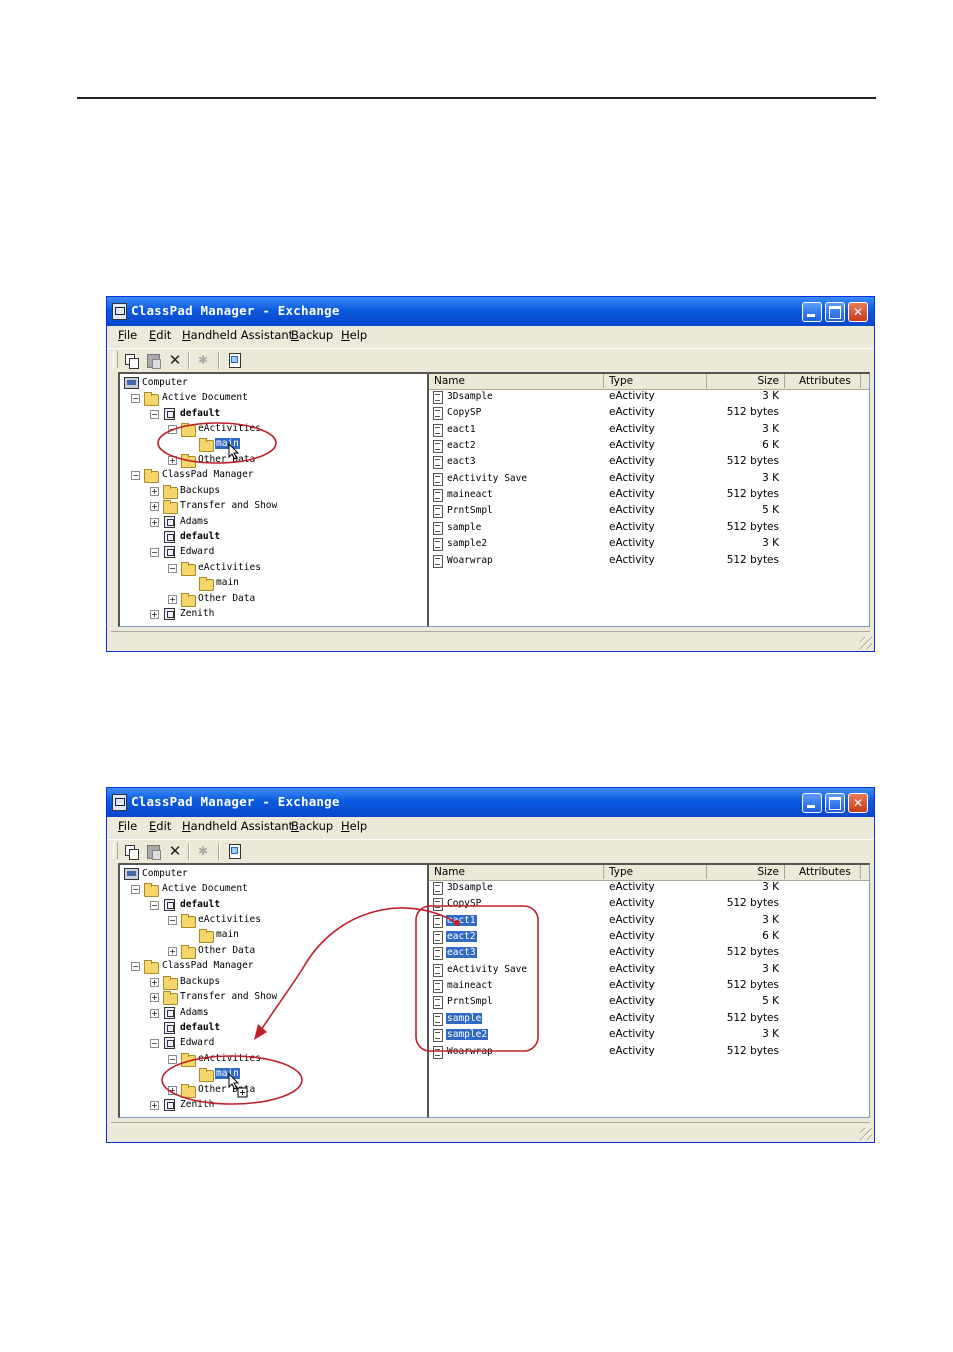 The width and height of the screenshot is (953, 1352). I want to click on menu-backup-label: ackup, so click(316, 826).